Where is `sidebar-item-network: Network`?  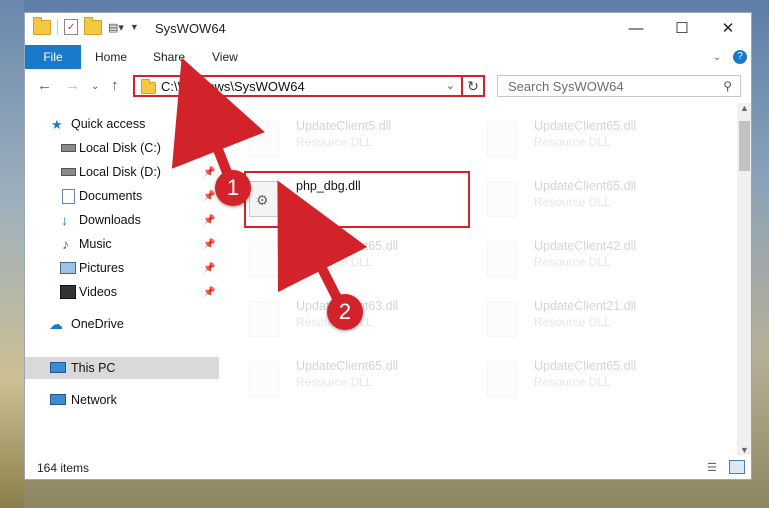
sidebar-item-network: Network is located at coordinates (122, 400).